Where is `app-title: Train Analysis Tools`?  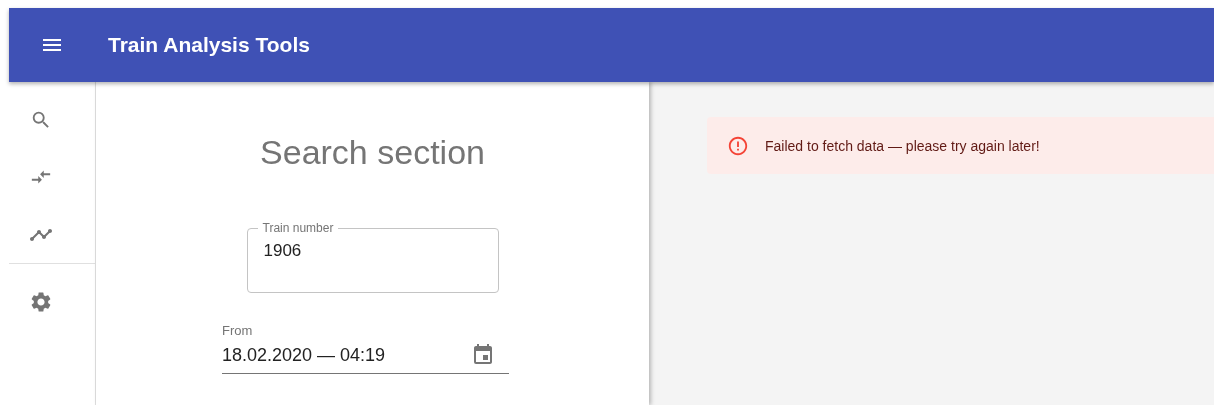 app-title: Train Analysis Tools is located at coordinates (209, 45).